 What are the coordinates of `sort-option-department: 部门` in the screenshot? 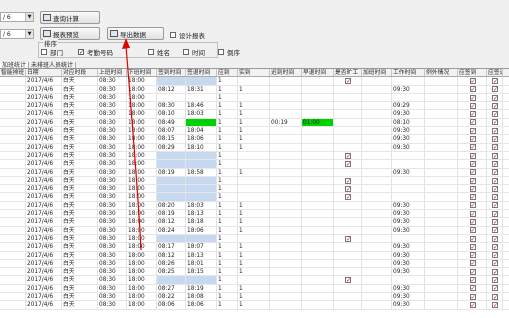 It's located at (52, 52).